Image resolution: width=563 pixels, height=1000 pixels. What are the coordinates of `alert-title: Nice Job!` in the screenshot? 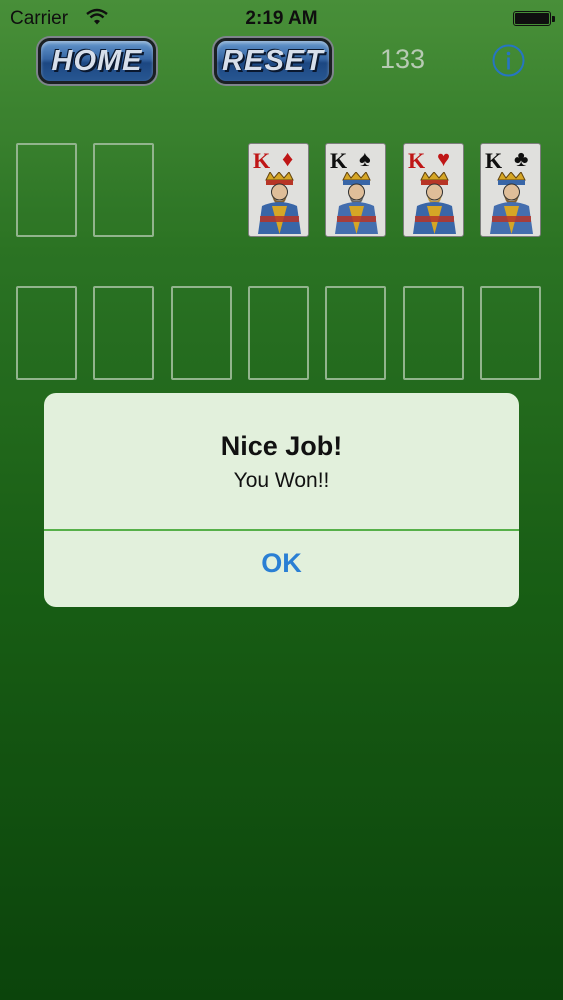 It's located at (281, 446).